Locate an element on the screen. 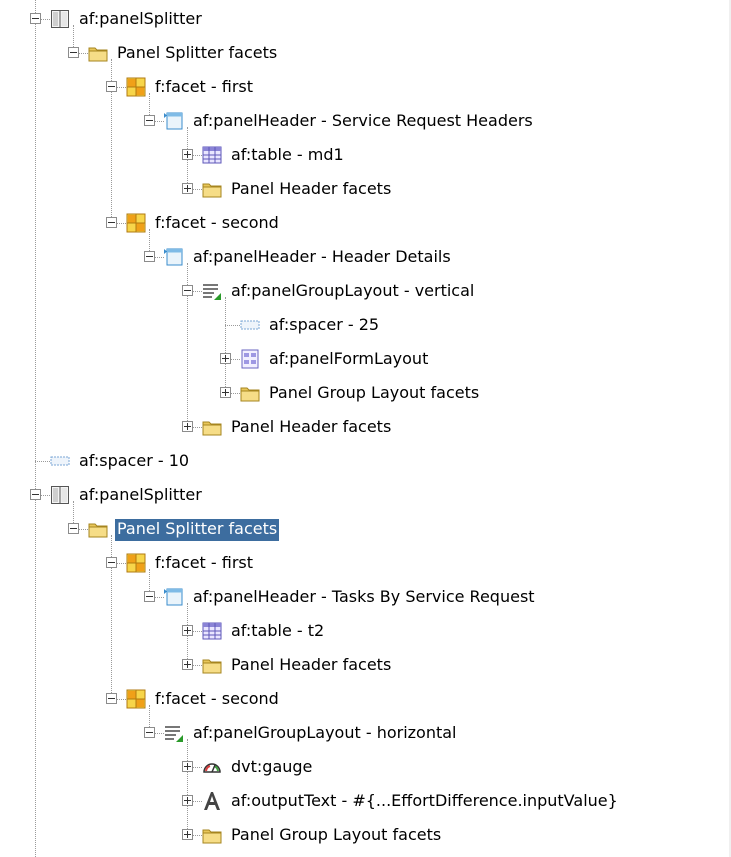  tree-node: af:panelGroupLayout - vertical is located at coordinates (365, 292).